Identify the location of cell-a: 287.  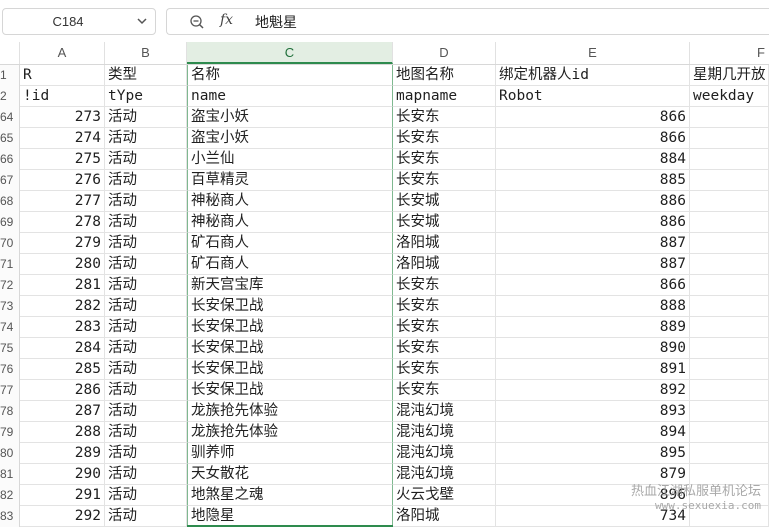
(62, 411).